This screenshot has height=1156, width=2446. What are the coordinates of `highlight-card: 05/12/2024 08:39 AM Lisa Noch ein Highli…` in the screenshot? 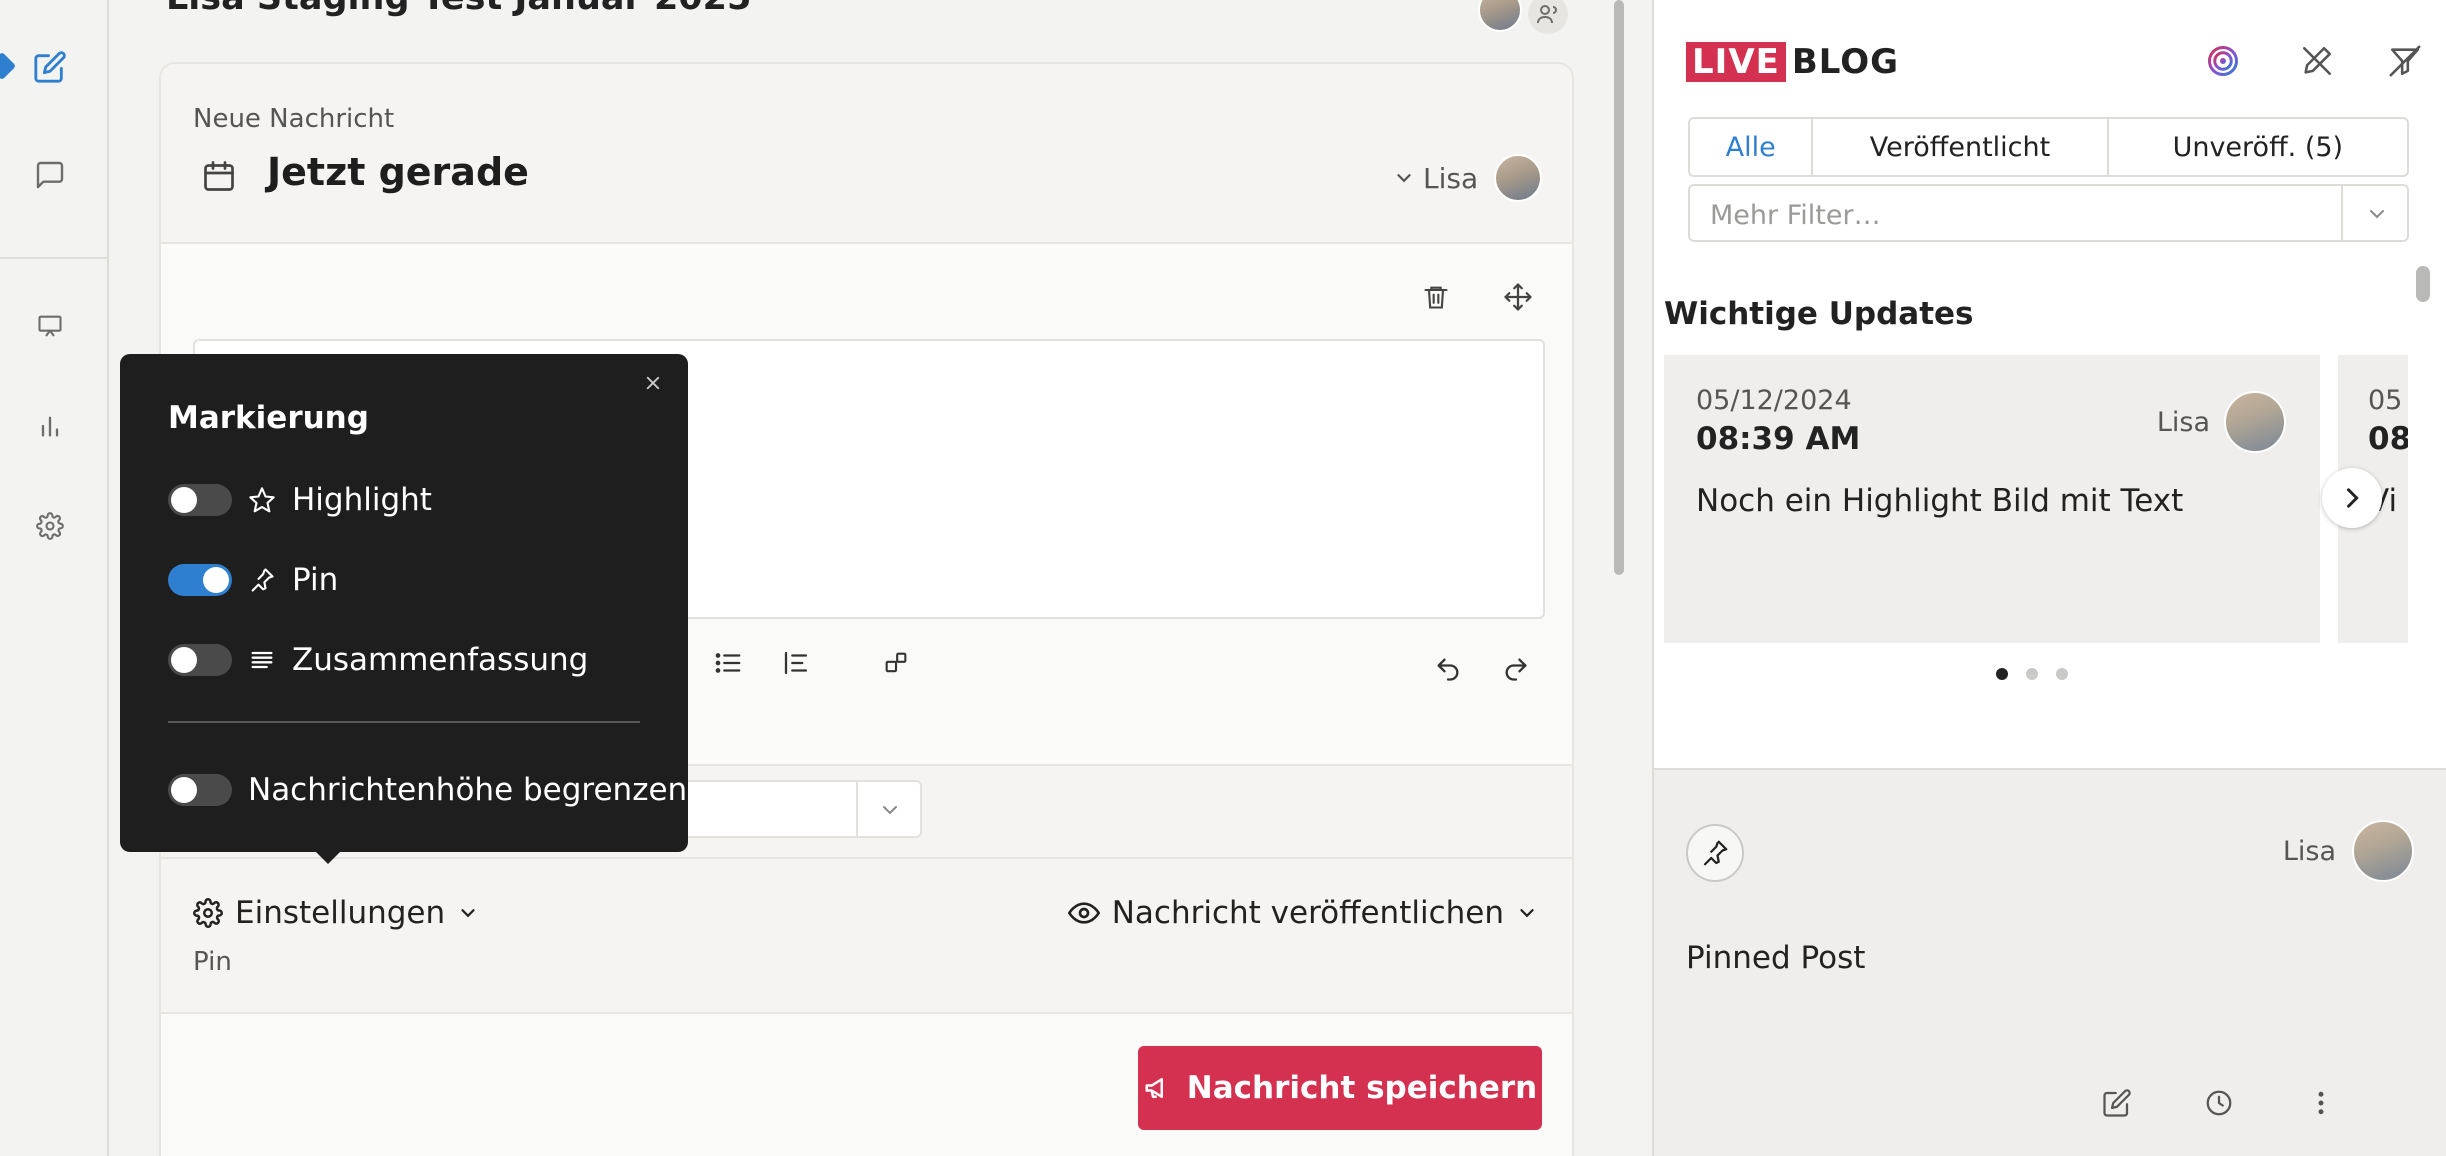 It's located at (1992, 499).